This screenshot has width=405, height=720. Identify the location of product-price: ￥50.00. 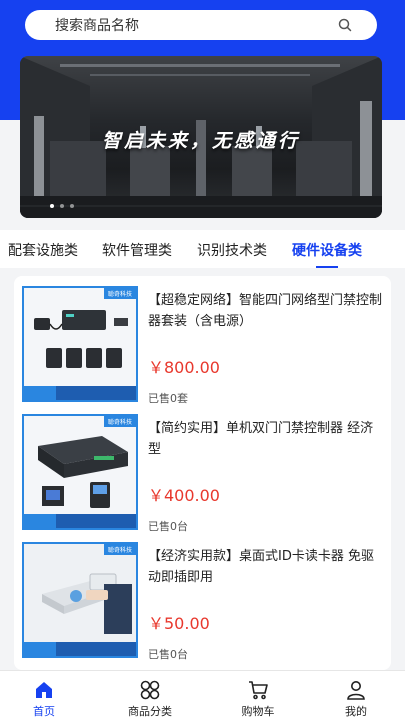
(179, 623).